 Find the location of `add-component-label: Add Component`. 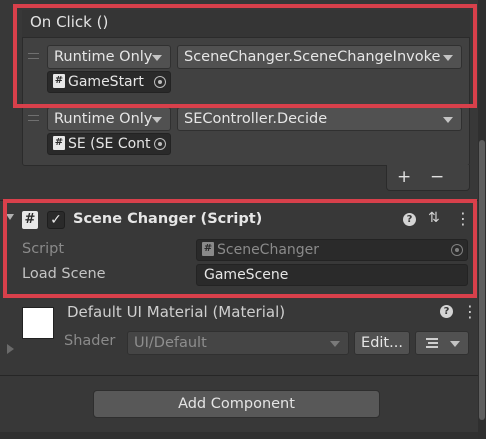

add-component-label: Add Component is located at coordinates (236, 404).